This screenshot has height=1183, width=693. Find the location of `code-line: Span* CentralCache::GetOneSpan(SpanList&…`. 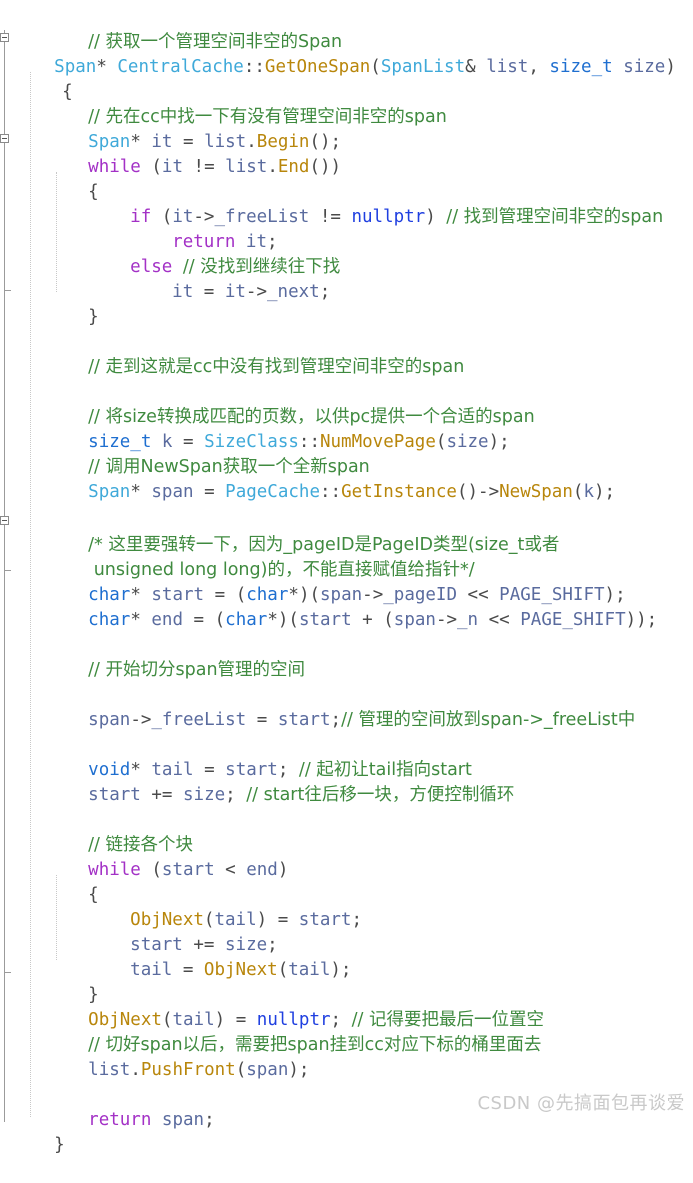

code-line: Span* CentralCache::GetOneSpan(SpanList&… is located at coordinates (346, 53).